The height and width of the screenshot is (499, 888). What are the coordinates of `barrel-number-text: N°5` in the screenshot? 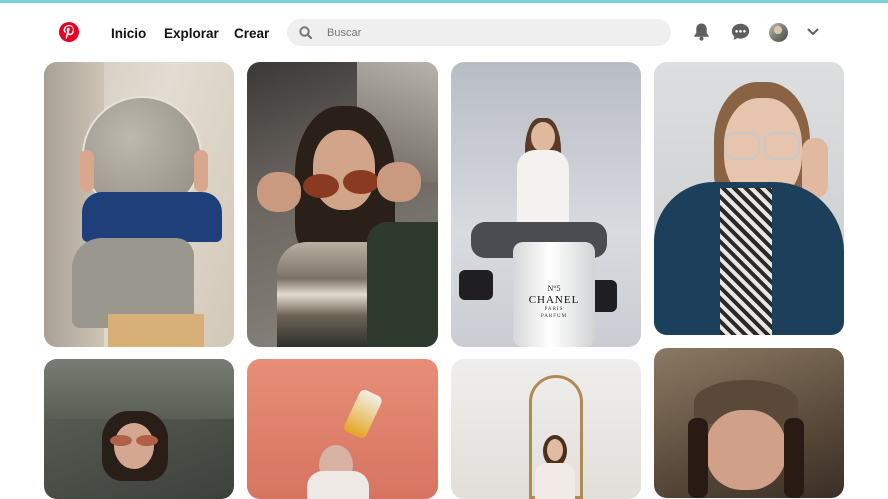 It's located at (554, 288).